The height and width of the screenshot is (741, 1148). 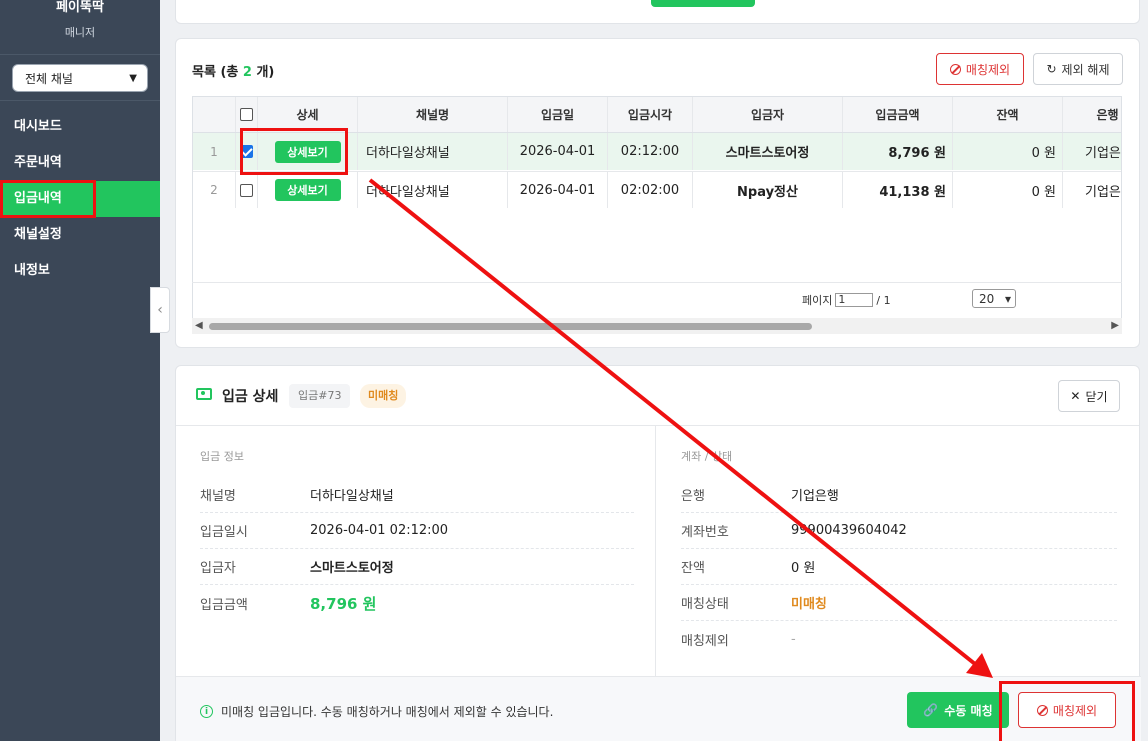 I want to click on sidebar-item-channel-settings: 채널설정, so click(x=80, y=235).